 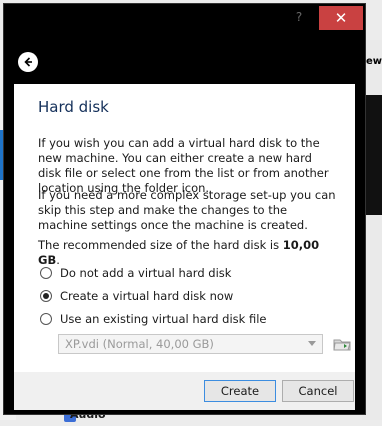 What do you see at coordinates (147, 296) in the screenshot?
I see `option-label: Create a virtual hard disk now` at bounding box center [147, 296].